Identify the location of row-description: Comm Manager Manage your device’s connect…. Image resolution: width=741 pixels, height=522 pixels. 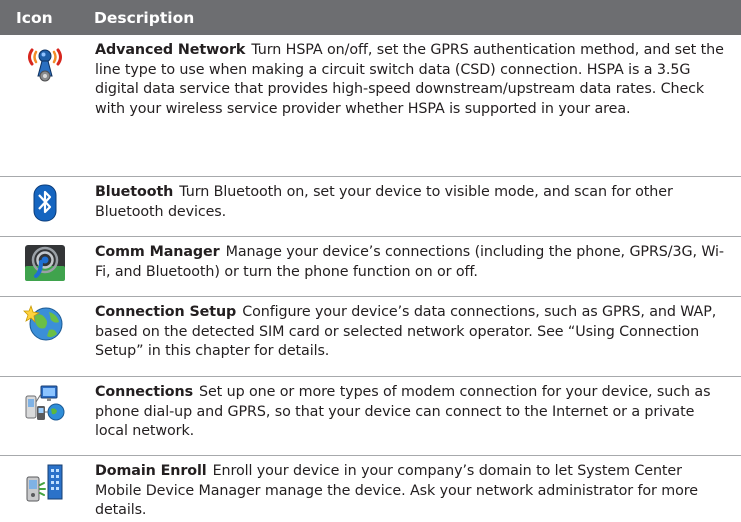
(415, 266).